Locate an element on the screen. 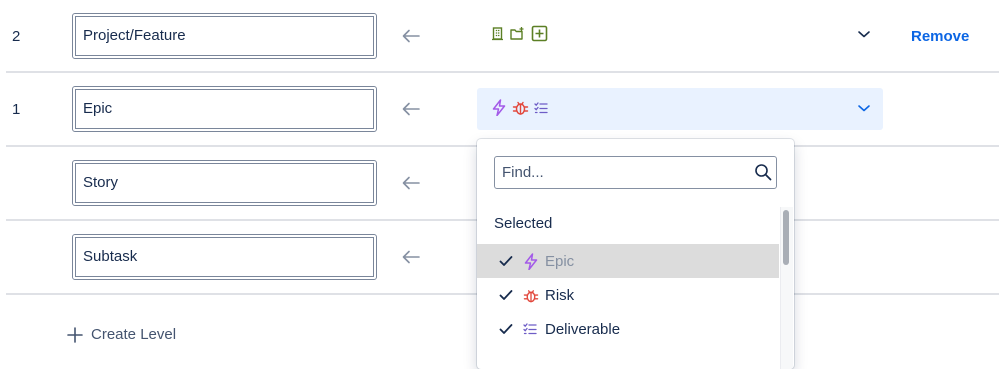 The image size is (999, 369). option-deliverable: Deliverable is located at coordinates (628, 329).